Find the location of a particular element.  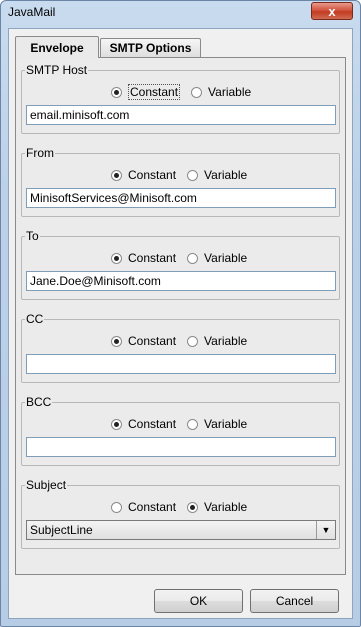

smtp-host-constant-radio: Constant is located at coordinates (146, 92).